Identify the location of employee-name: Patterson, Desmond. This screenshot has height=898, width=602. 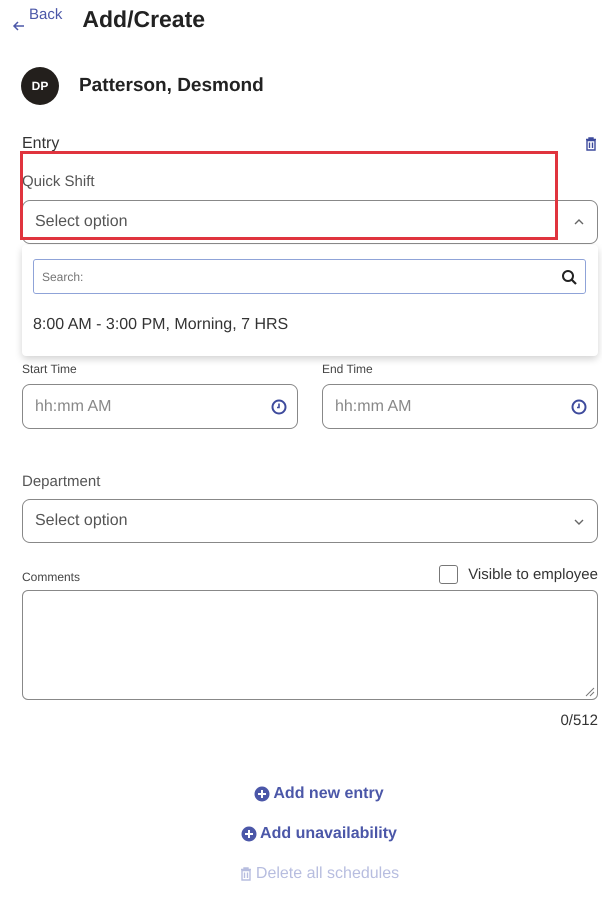
(171, 86).